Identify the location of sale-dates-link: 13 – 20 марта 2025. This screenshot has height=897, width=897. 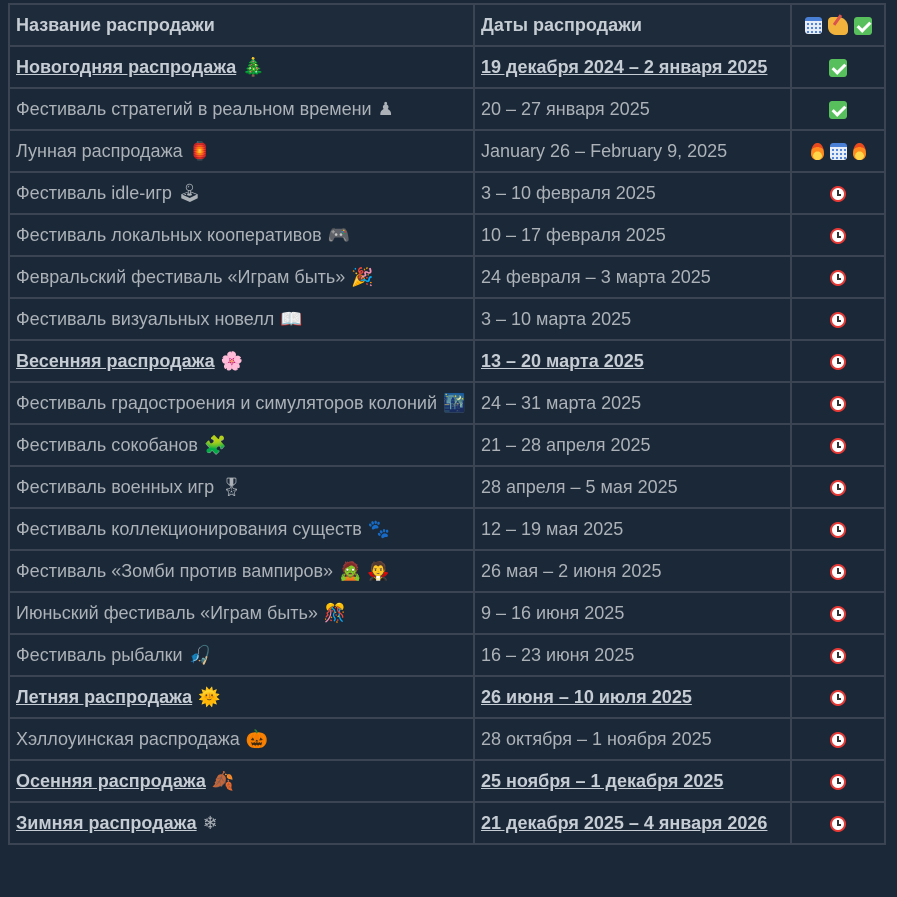
(562, 361).